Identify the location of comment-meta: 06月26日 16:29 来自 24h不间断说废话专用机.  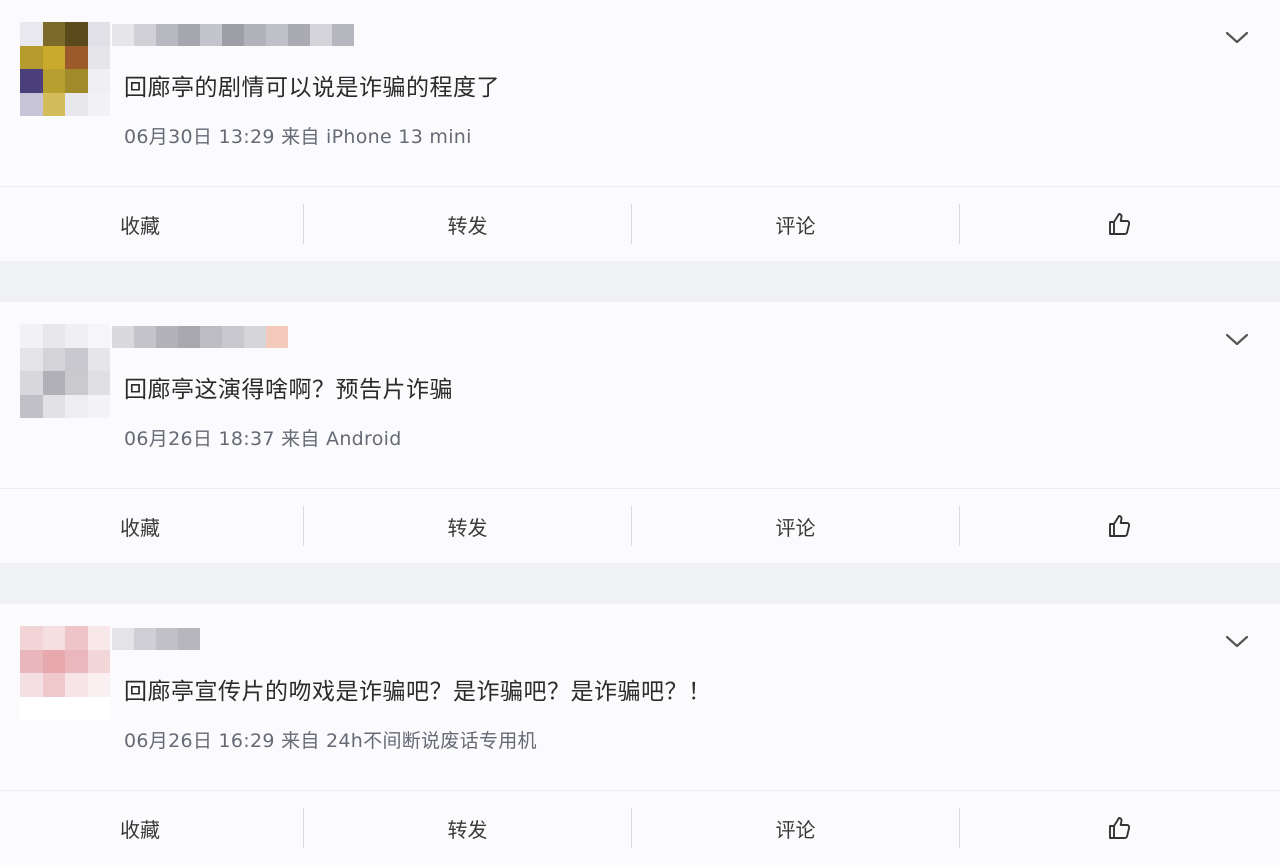
(330, 739).